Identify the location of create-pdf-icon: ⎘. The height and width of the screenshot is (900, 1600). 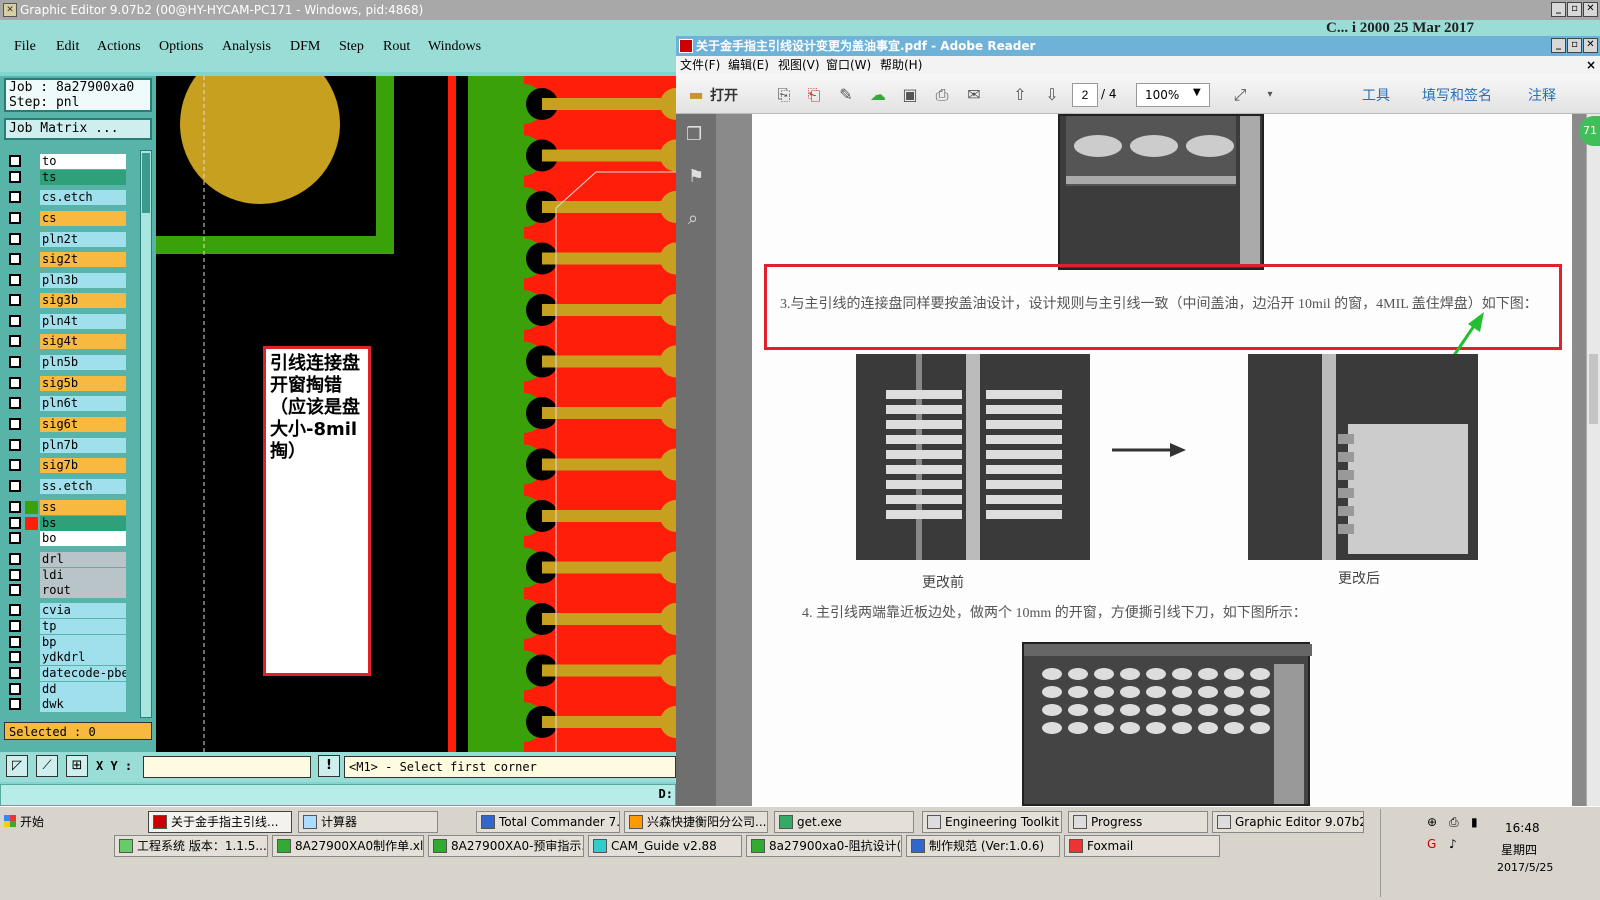
(784, 95).